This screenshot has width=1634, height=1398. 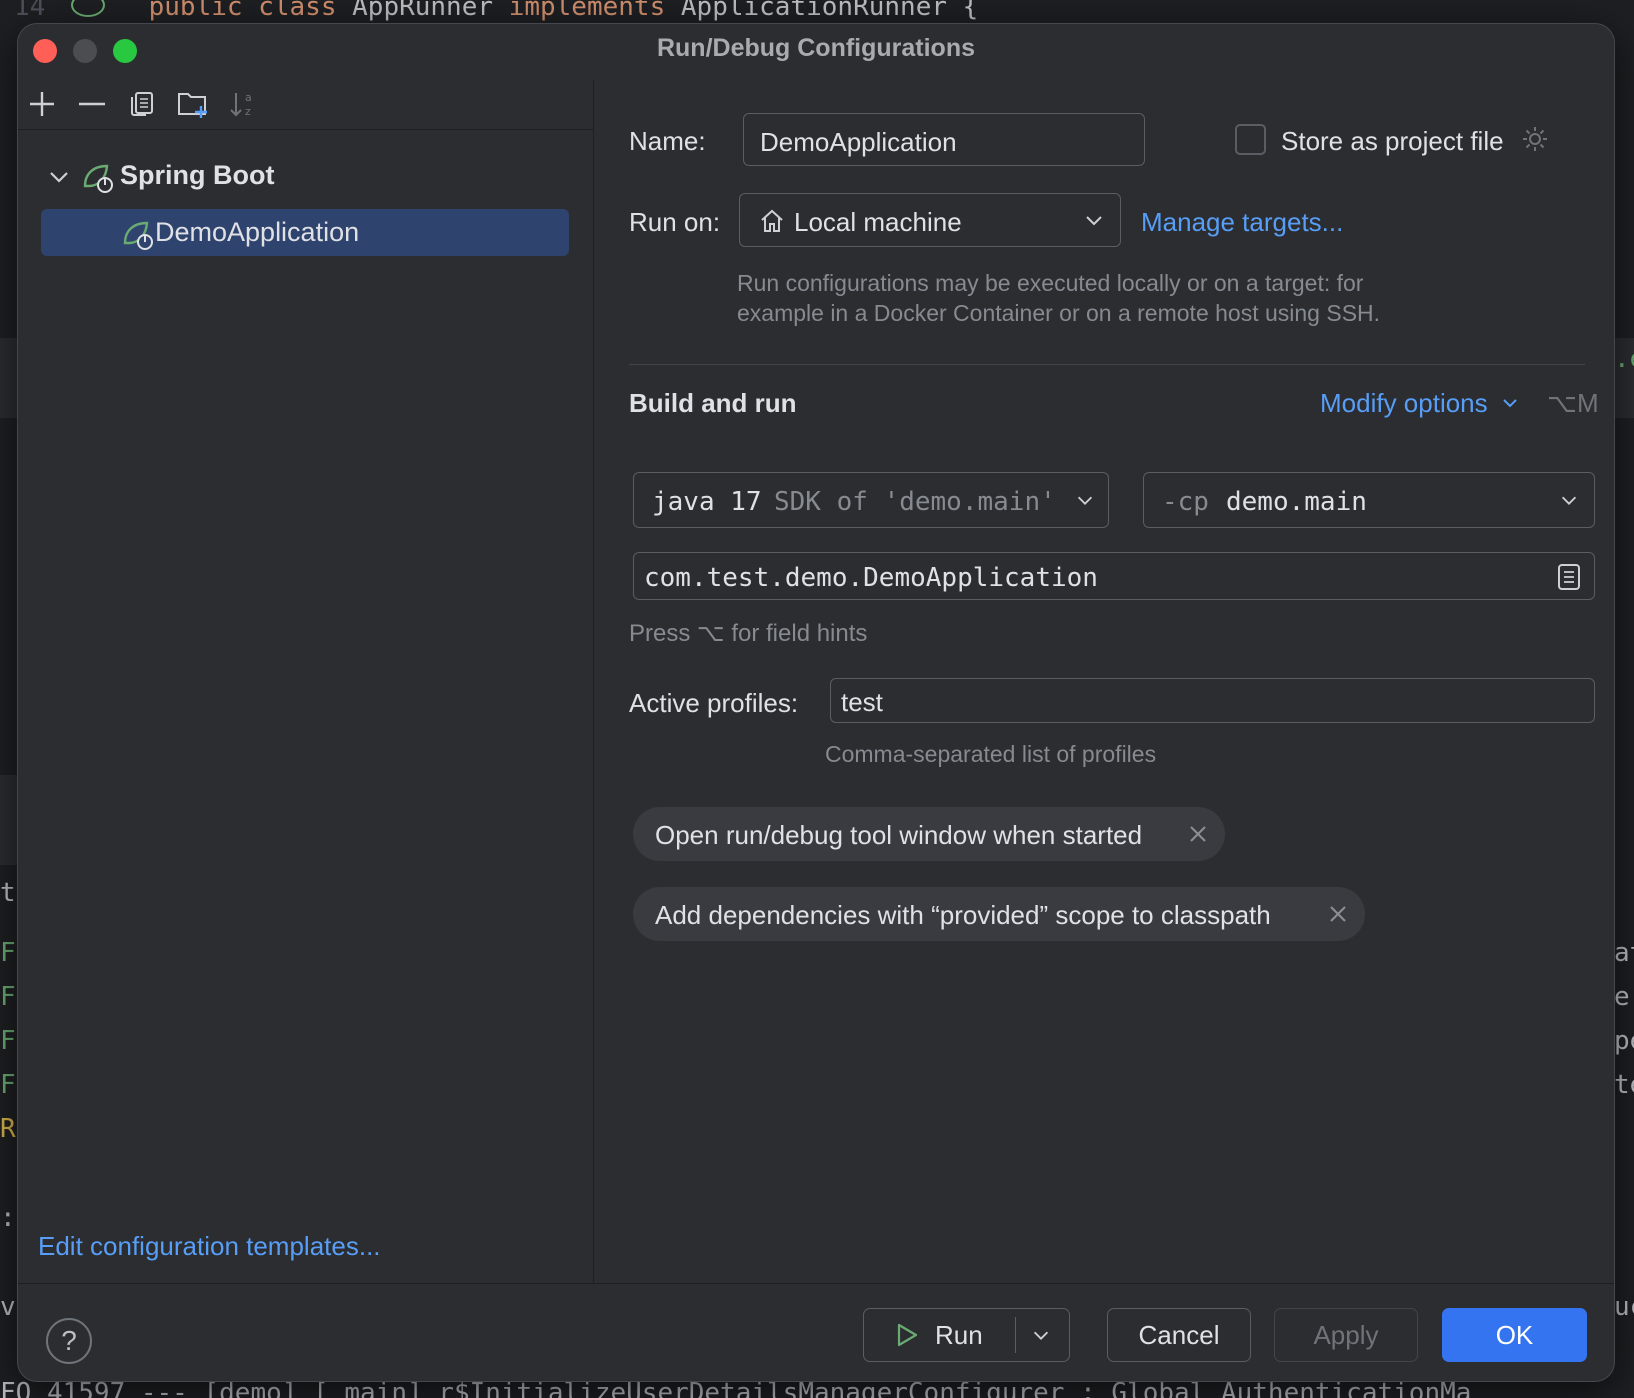 I want to click on apply-button: Apply, so click(x=1346, y=1335).